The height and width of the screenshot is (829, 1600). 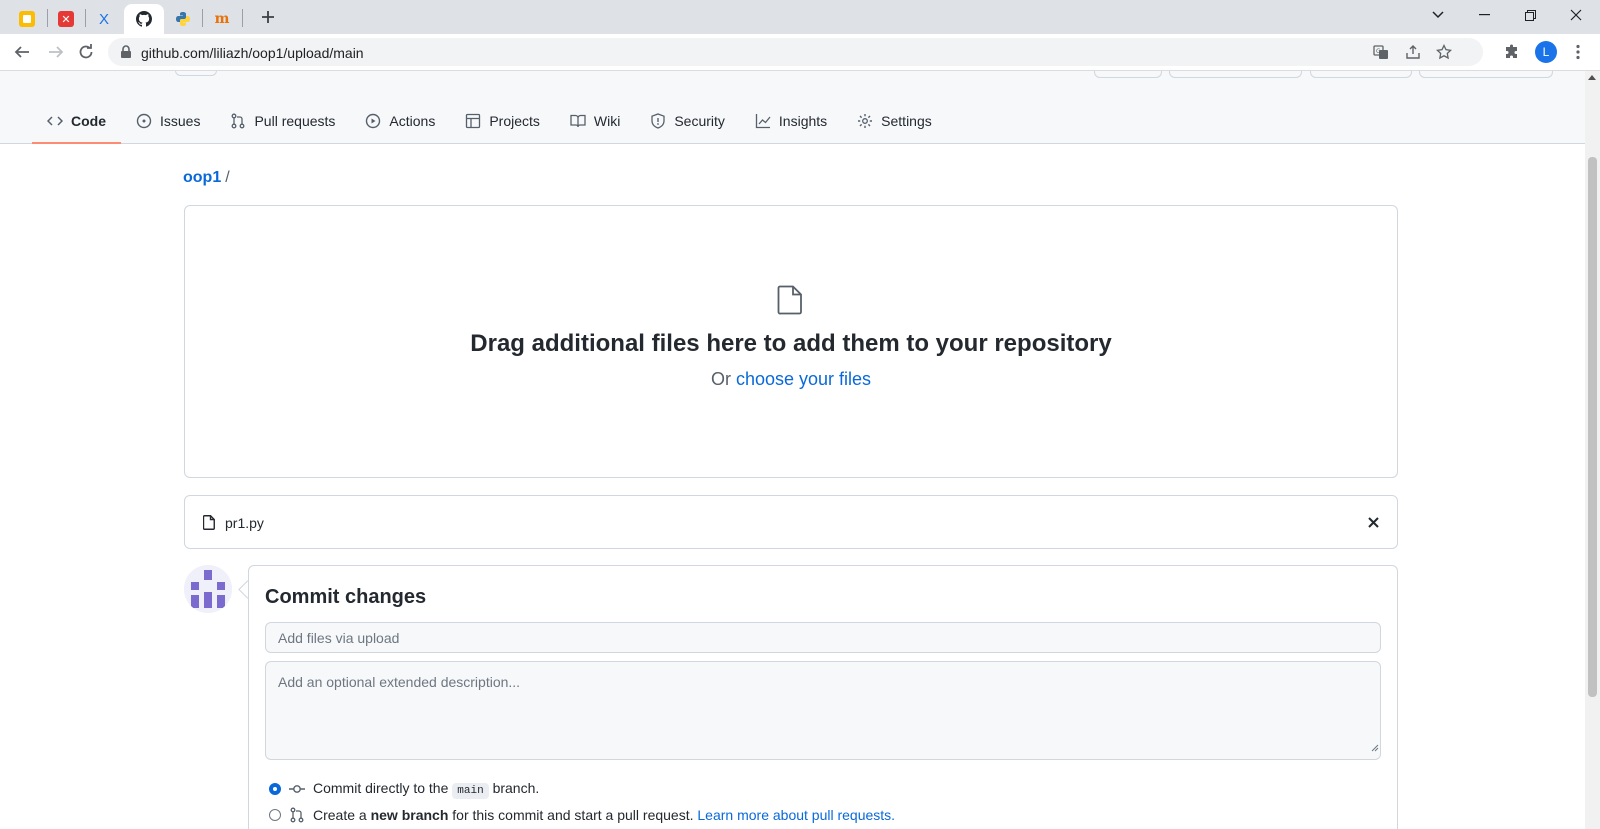 What do you see at coordinates (126, 51) in the screenshot?
I see `lock-icon` at bounding box center [126, 51].